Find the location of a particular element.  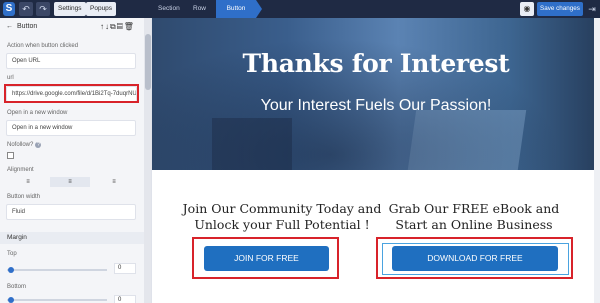

breadcrumb-section: Section is located at coordinates (169, 9).